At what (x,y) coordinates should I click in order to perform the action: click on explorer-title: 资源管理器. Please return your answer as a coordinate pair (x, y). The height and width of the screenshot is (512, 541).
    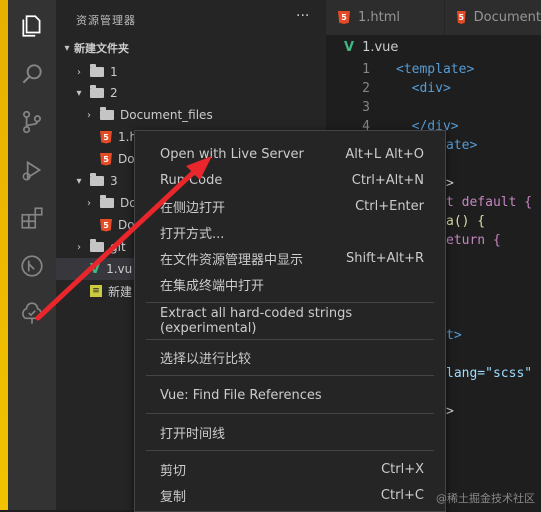
    Looking at the image, I should click on (106, 20).